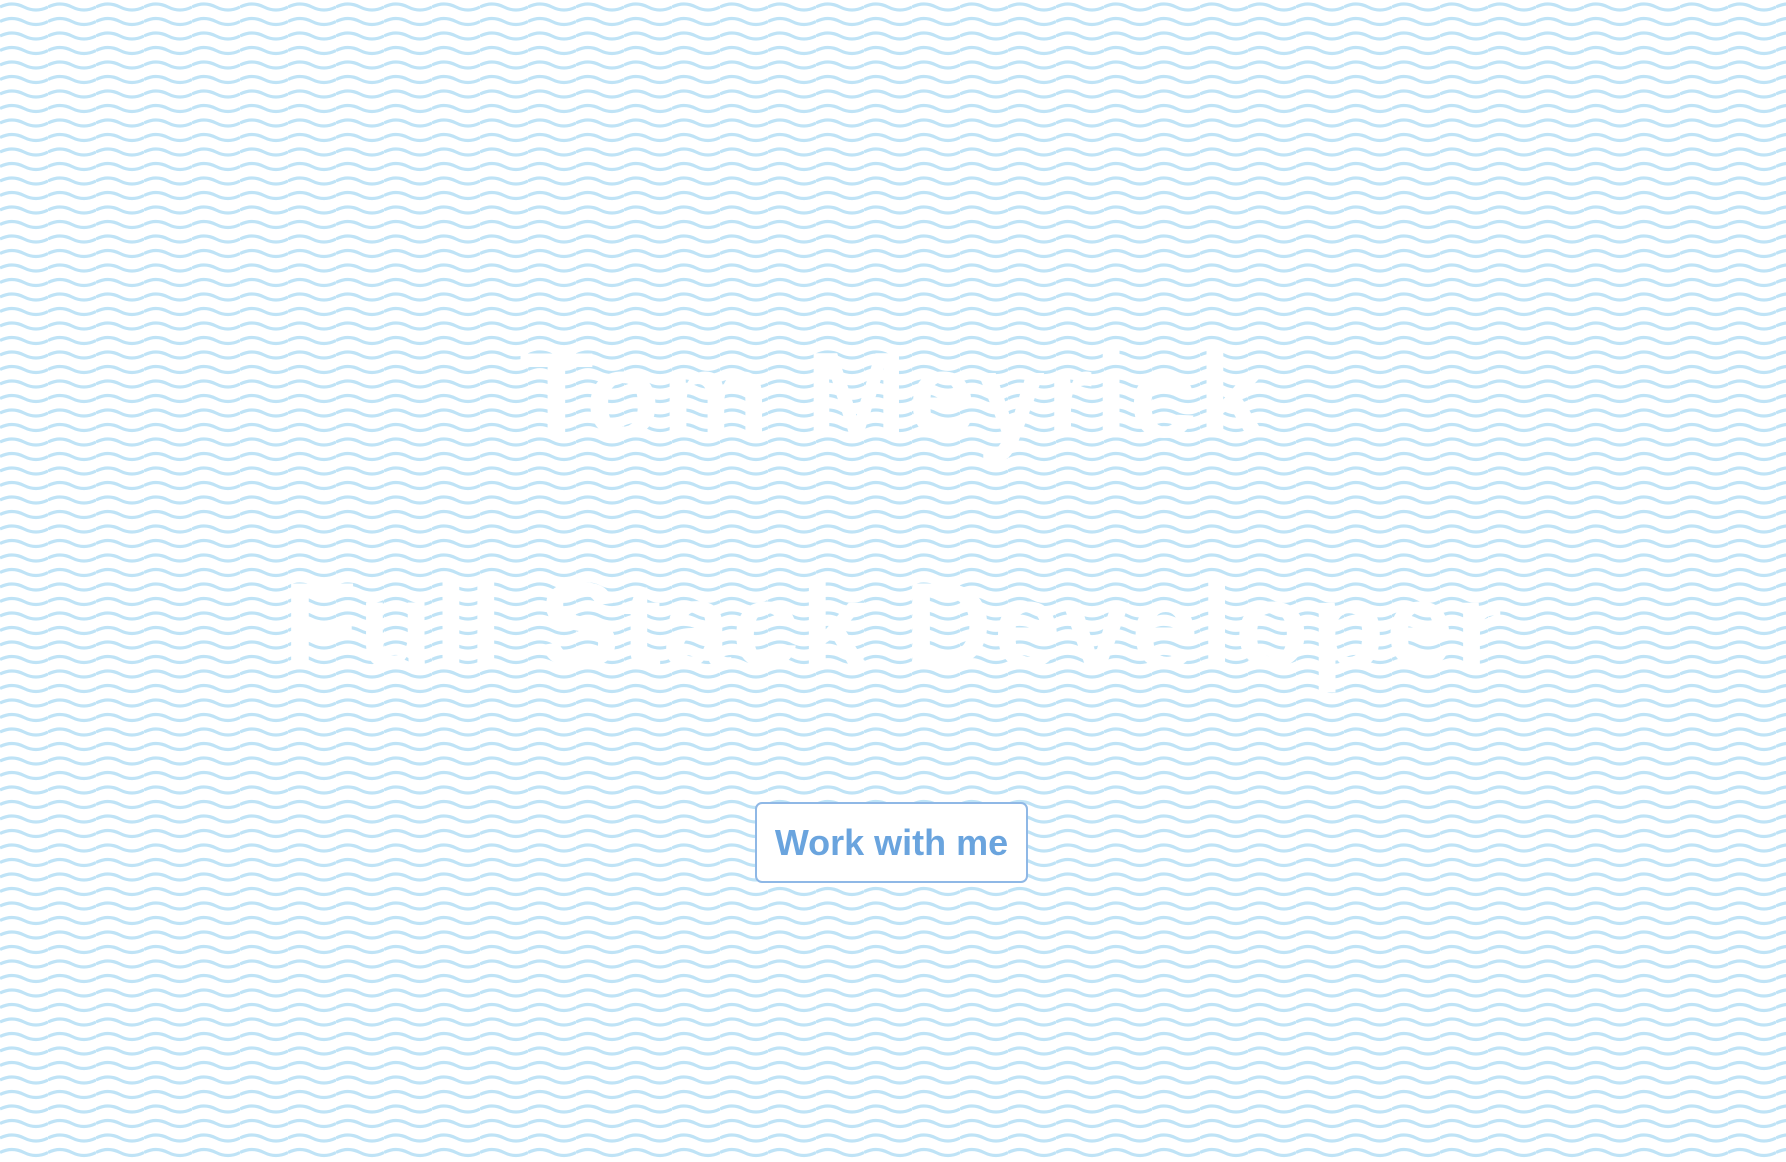  What do you see at coordinates (893, 395) in the screenshot?
I see `hero-name-heading: Tom Meyrick` at bounding box center [893, 395].